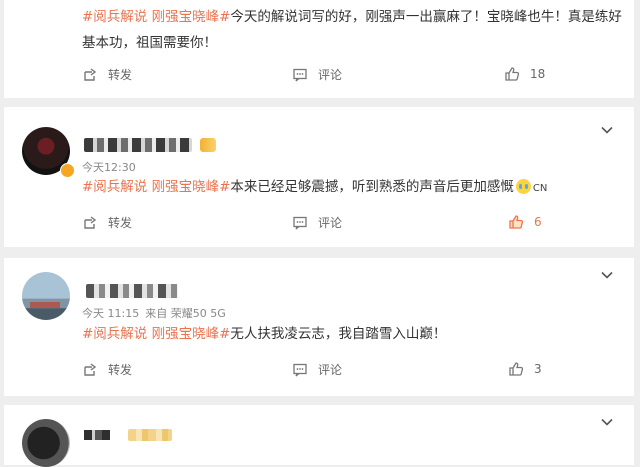 This screenshot has width=640, height=467. I want to click on timestamp: 今天12:30, so click(109, 167).